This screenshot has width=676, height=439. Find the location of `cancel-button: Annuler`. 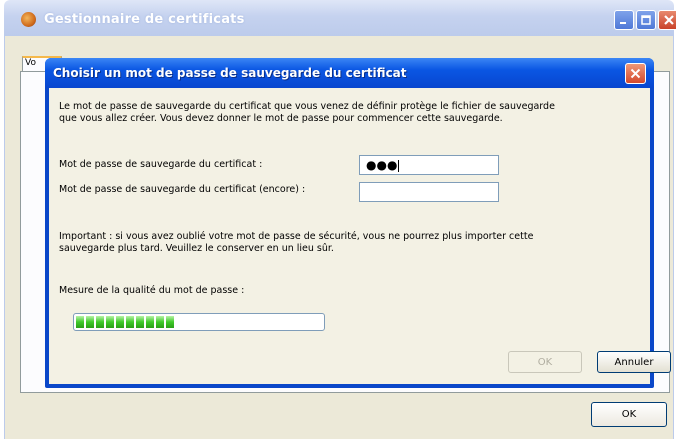

cancel-button: Annuler is located at coordinates (634, 362).